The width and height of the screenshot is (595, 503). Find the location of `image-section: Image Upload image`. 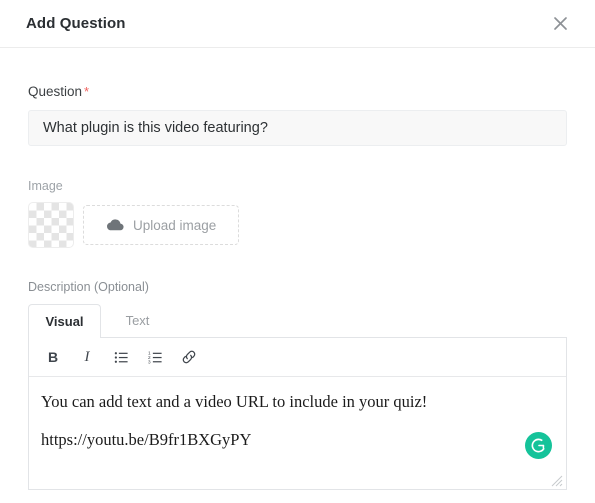

image-section: Image Upload image is located at coordinates (297, 213).